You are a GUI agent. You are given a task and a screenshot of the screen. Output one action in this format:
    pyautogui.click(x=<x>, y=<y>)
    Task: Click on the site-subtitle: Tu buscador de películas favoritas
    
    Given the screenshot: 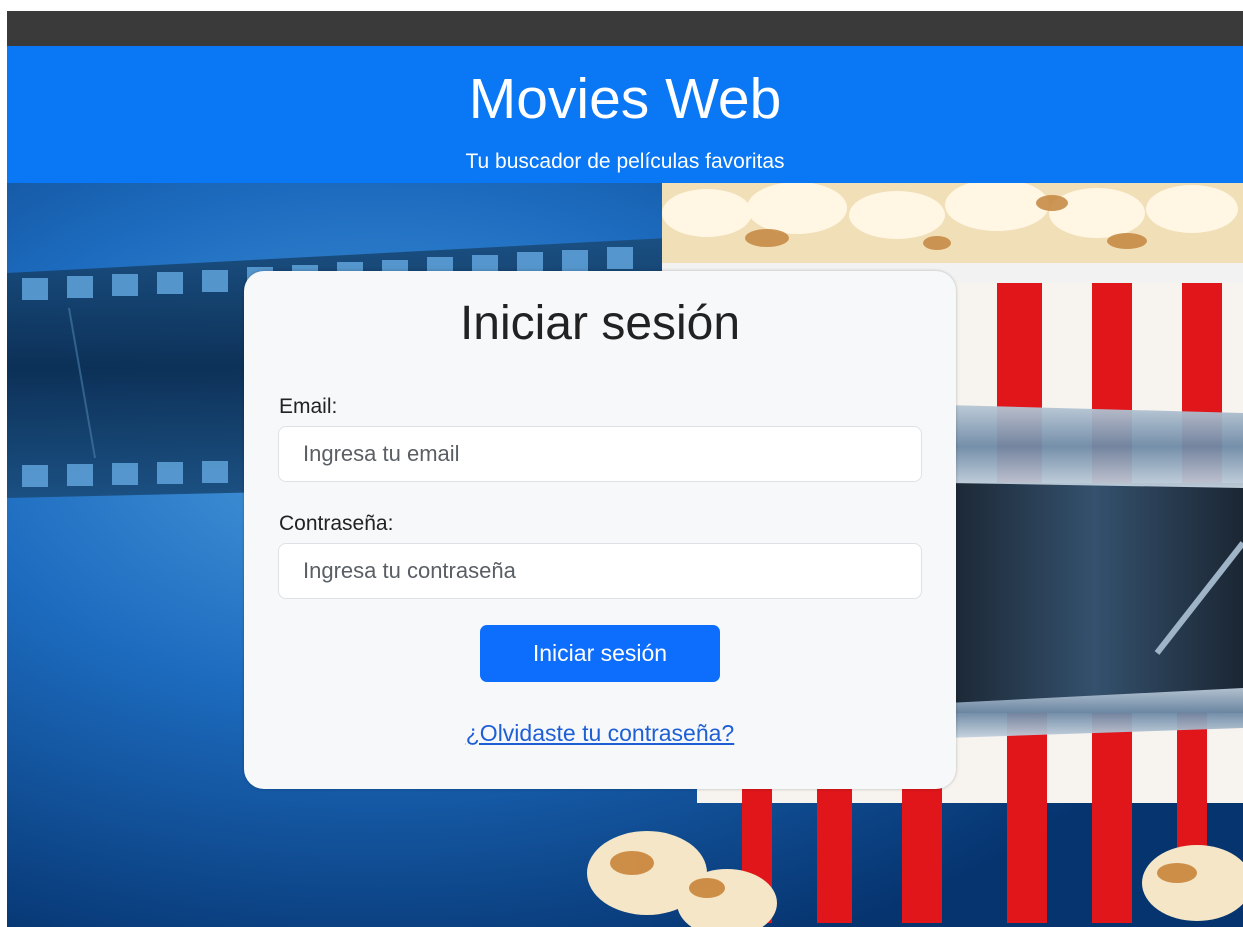 What is the action you would take?
    pyautogui.click(x=625, y=161)
    